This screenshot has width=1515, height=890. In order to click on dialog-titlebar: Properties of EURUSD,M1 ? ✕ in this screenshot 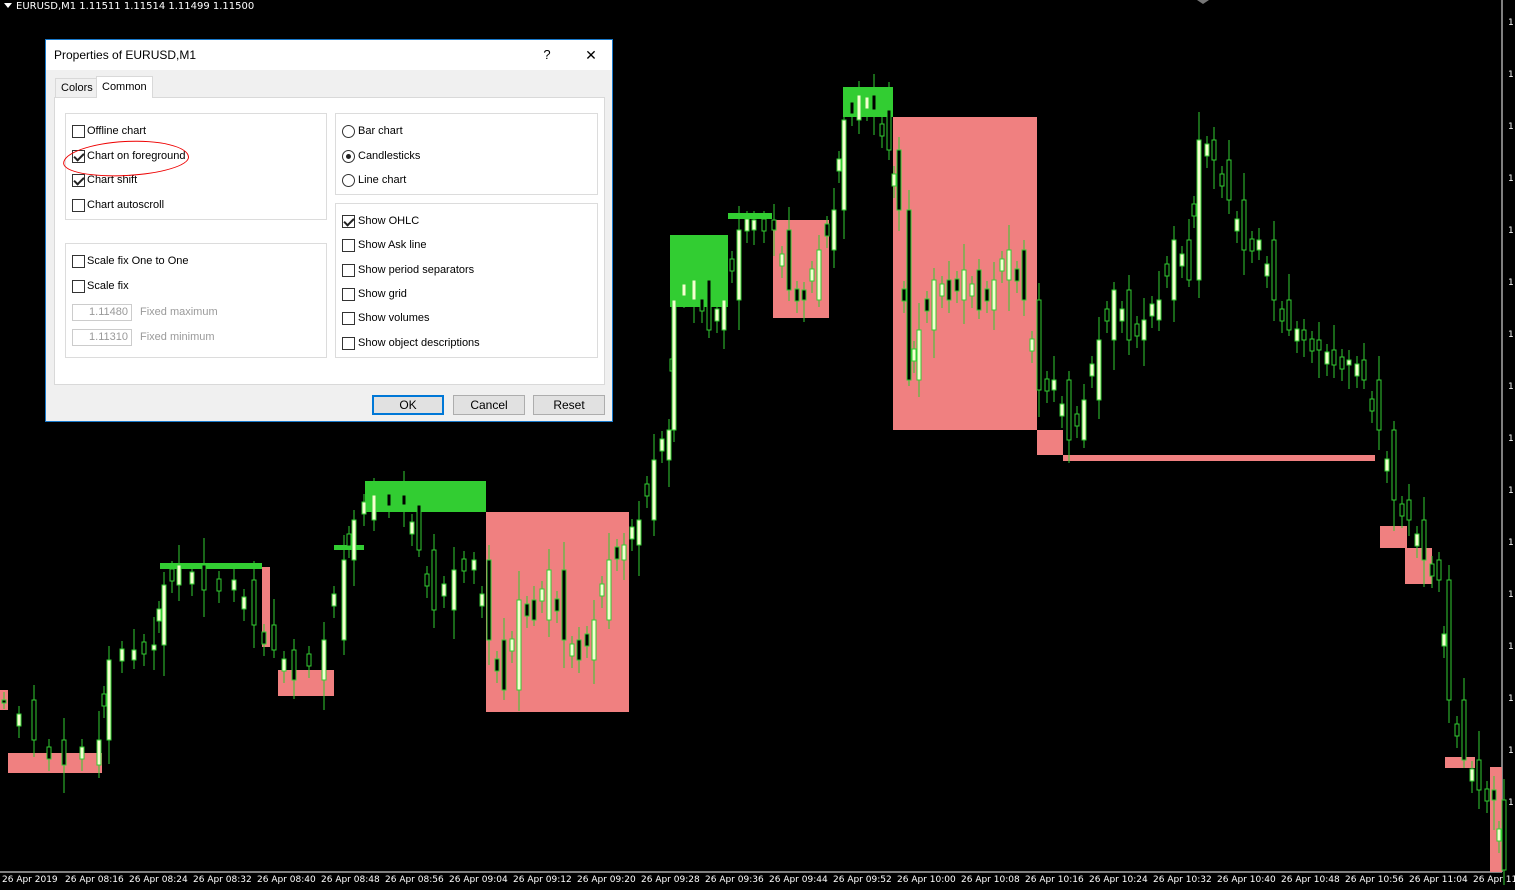, I will do `click(329, 55)`.